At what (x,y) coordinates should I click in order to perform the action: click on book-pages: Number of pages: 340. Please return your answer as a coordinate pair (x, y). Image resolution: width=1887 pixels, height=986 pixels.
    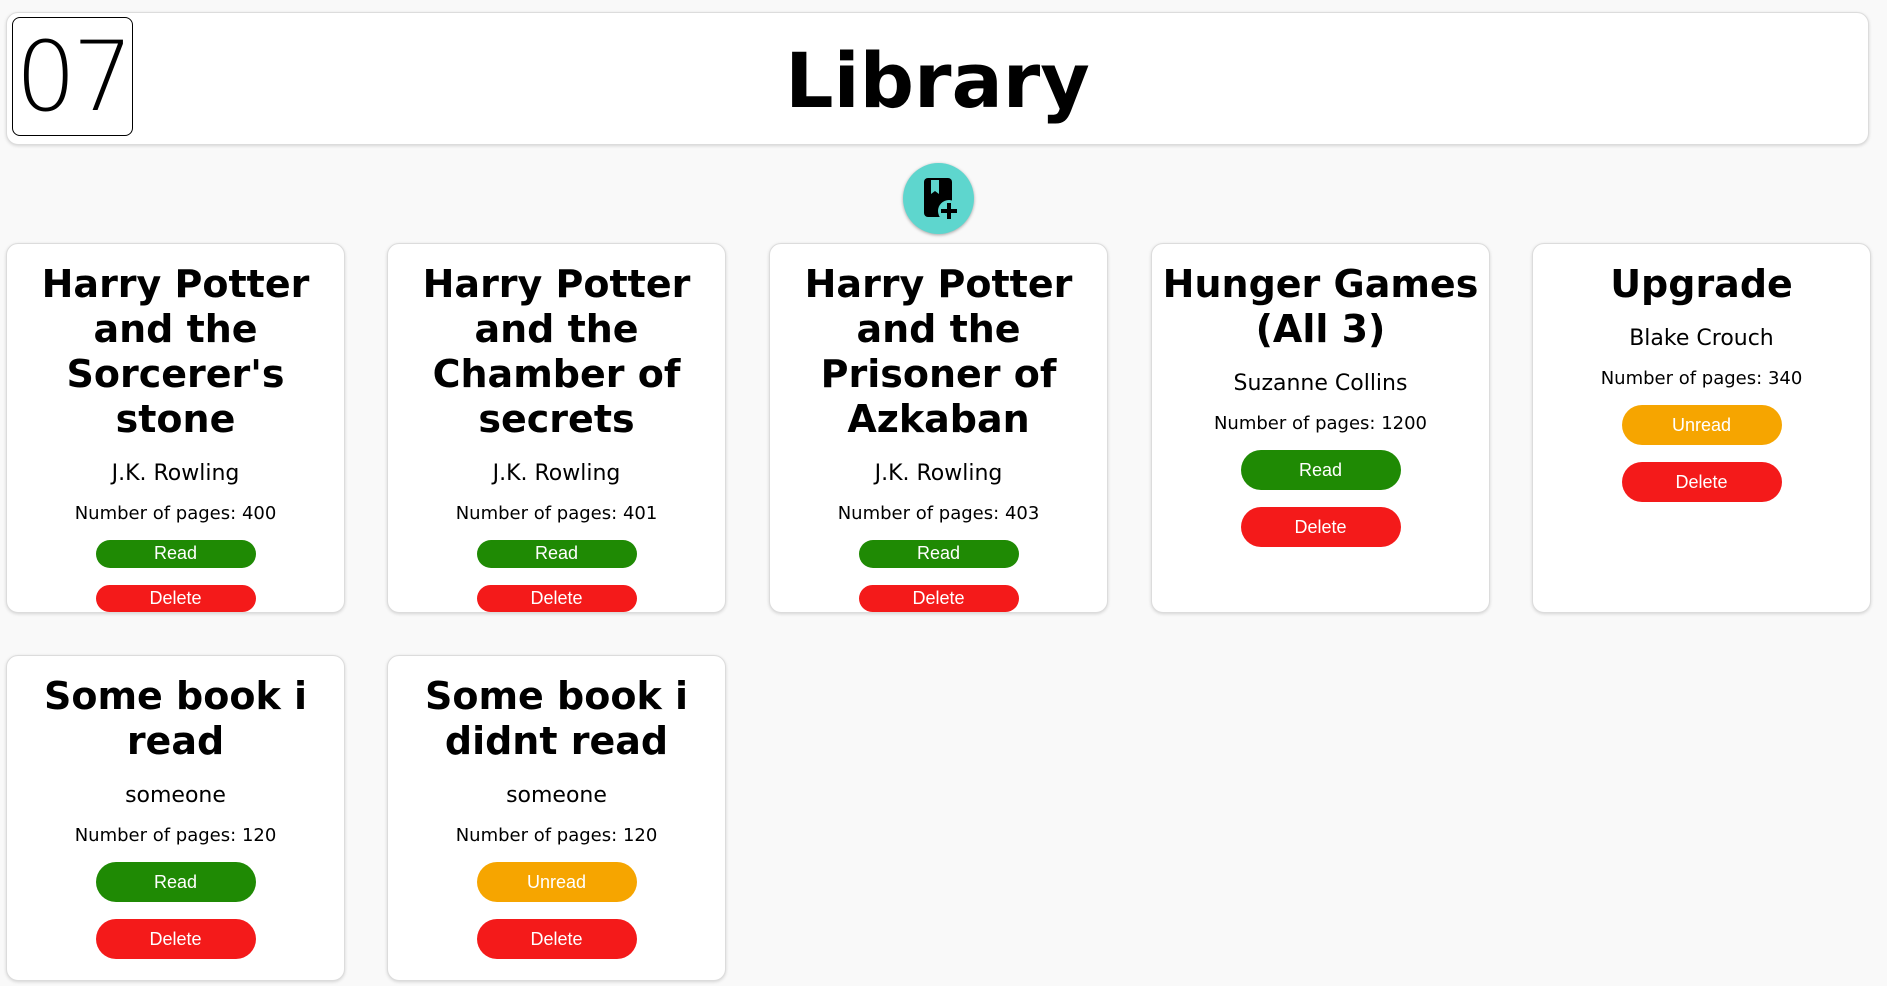
    Looking at the image, I should click on (1701, 378).